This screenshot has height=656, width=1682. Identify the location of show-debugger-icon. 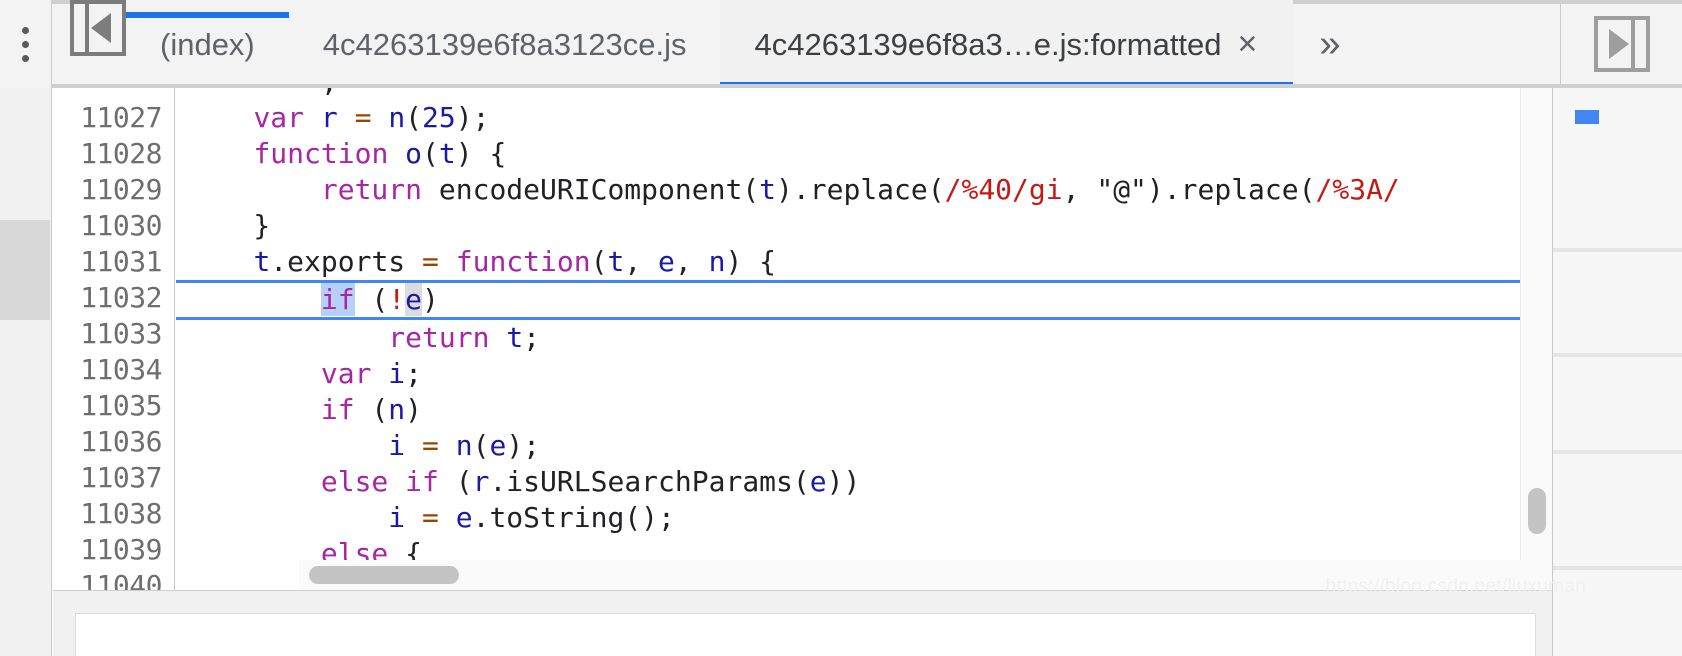
(1621, 44).